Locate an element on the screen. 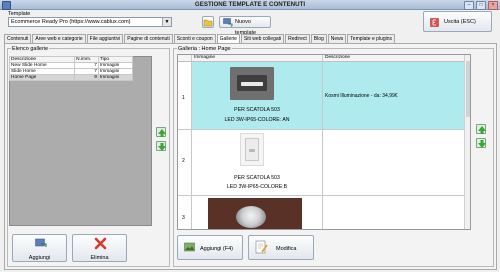 The image size is (500, 272). scrollbar-thumb is located at coordinates (468, 89).